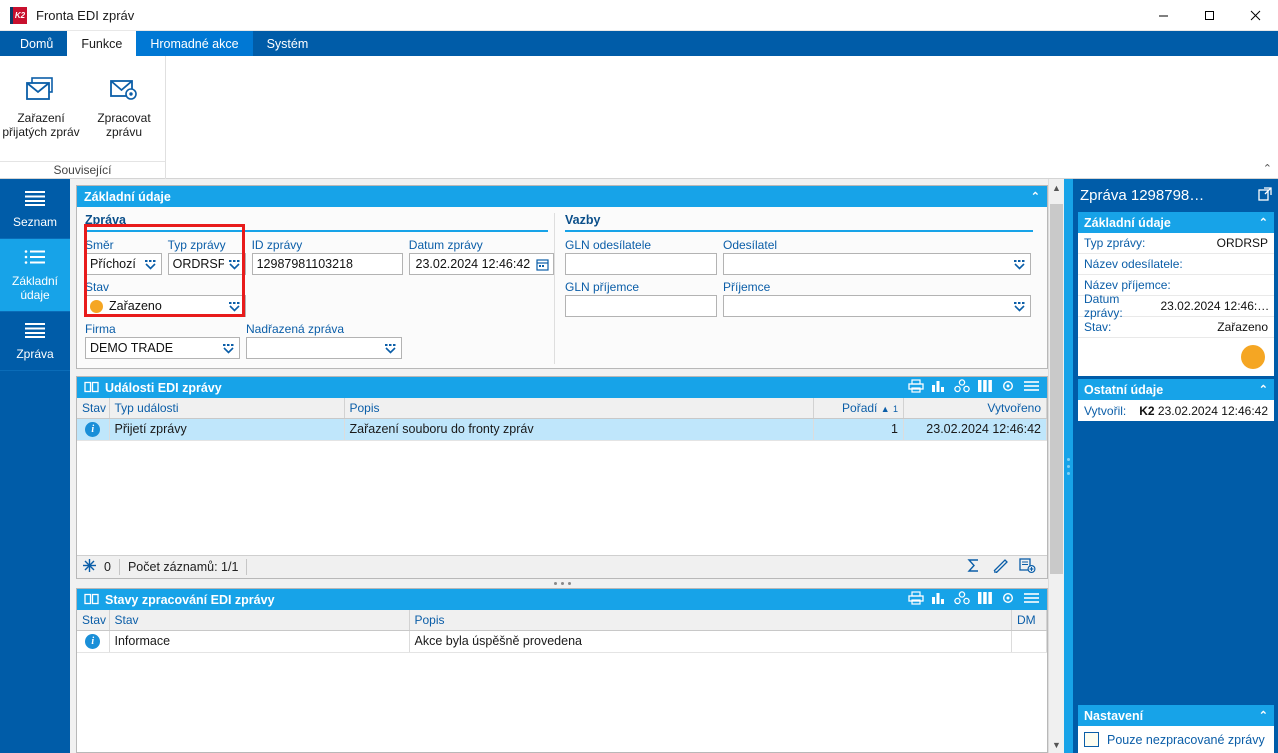 The width and height of the screenshot is (1278, 753). I want to click on typ-zpravy-dropdown: ORDRSP, so click(206, 264).